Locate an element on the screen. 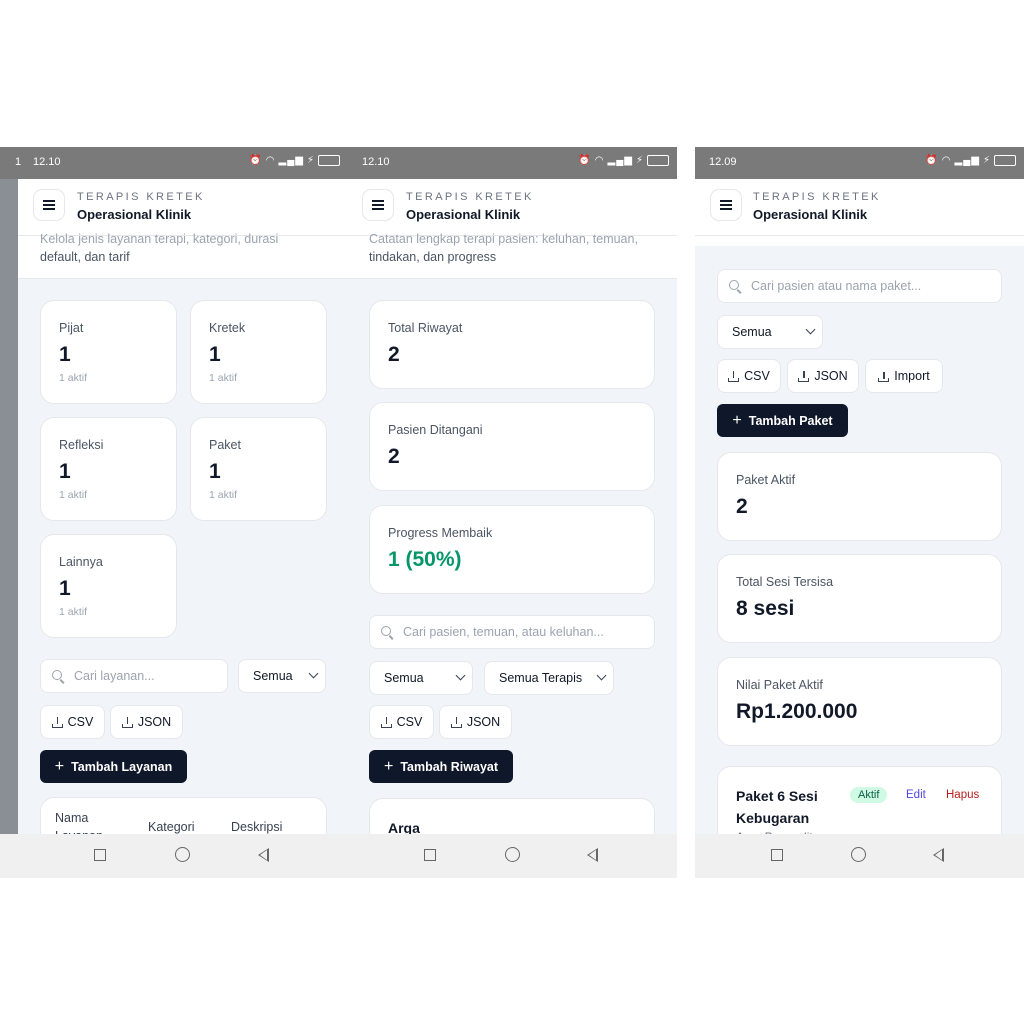  delete-package-link: Hapus is located at coordinates (962, 795).